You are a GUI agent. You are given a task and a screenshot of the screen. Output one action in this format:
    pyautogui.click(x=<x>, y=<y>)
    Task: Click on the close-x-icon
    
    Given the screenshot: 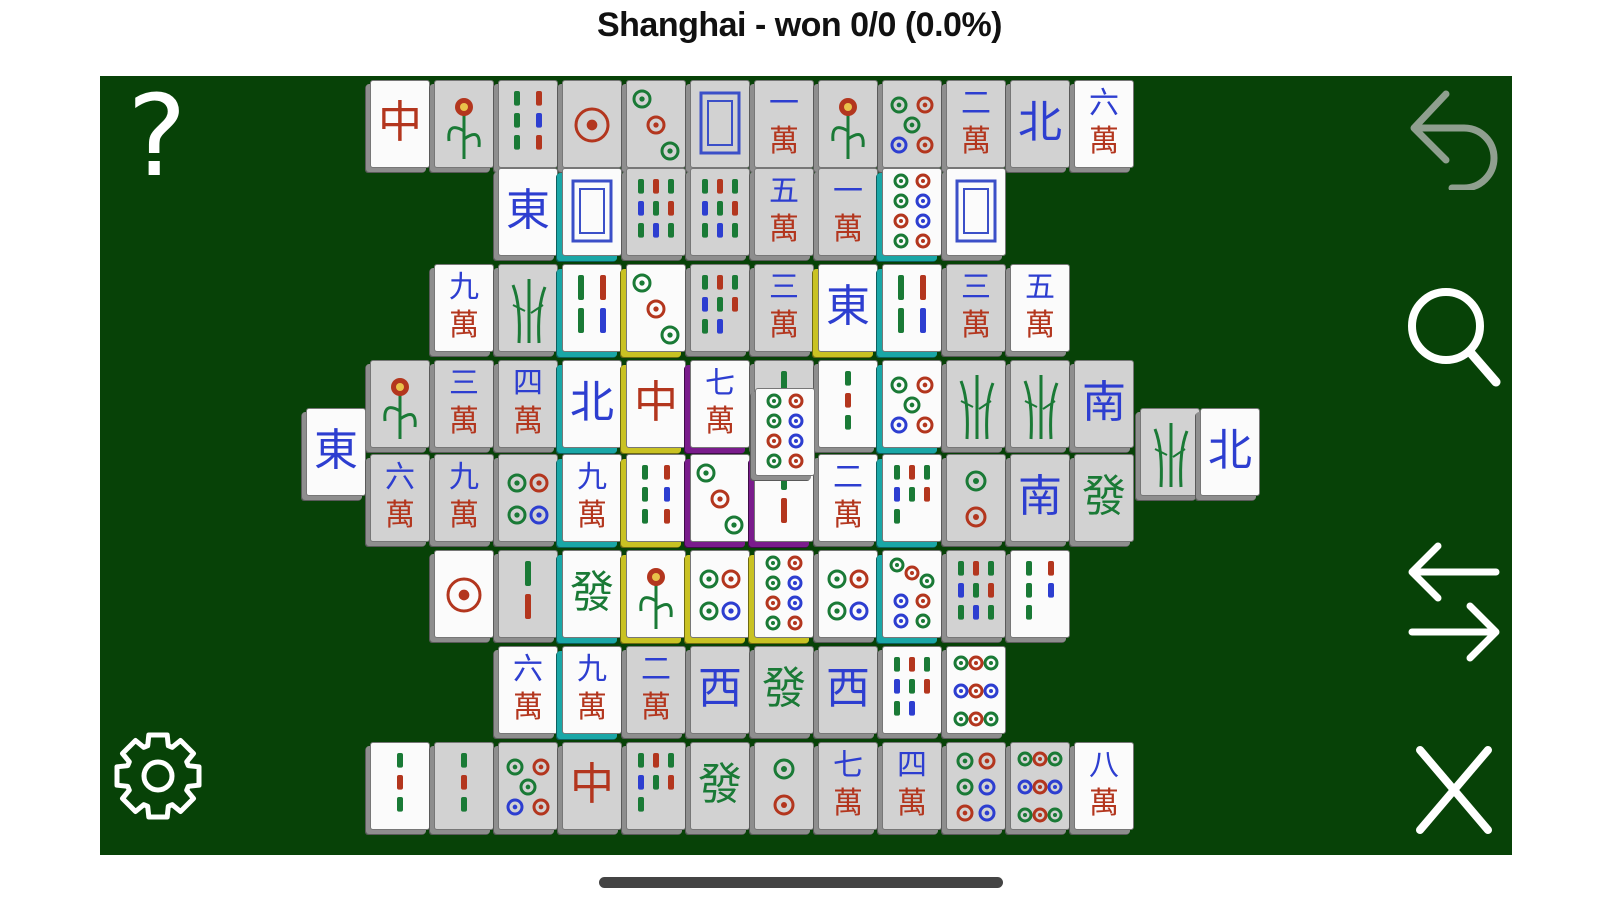 What is the action you would take?
    pyautogui.click(x=1454, y=790)
    